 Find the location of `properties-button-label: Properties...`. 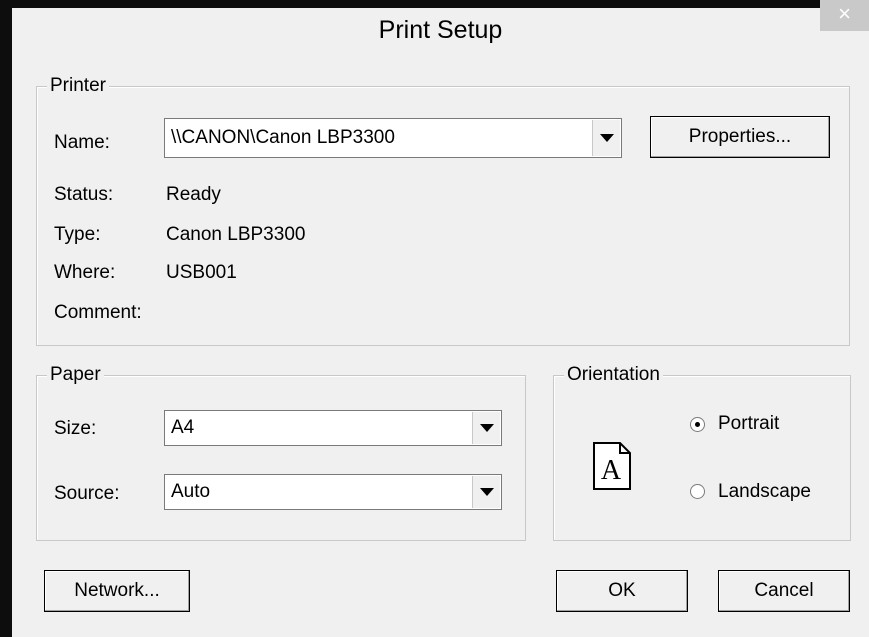

properties-button-label: Properties... is located at coordinates (740, 136).